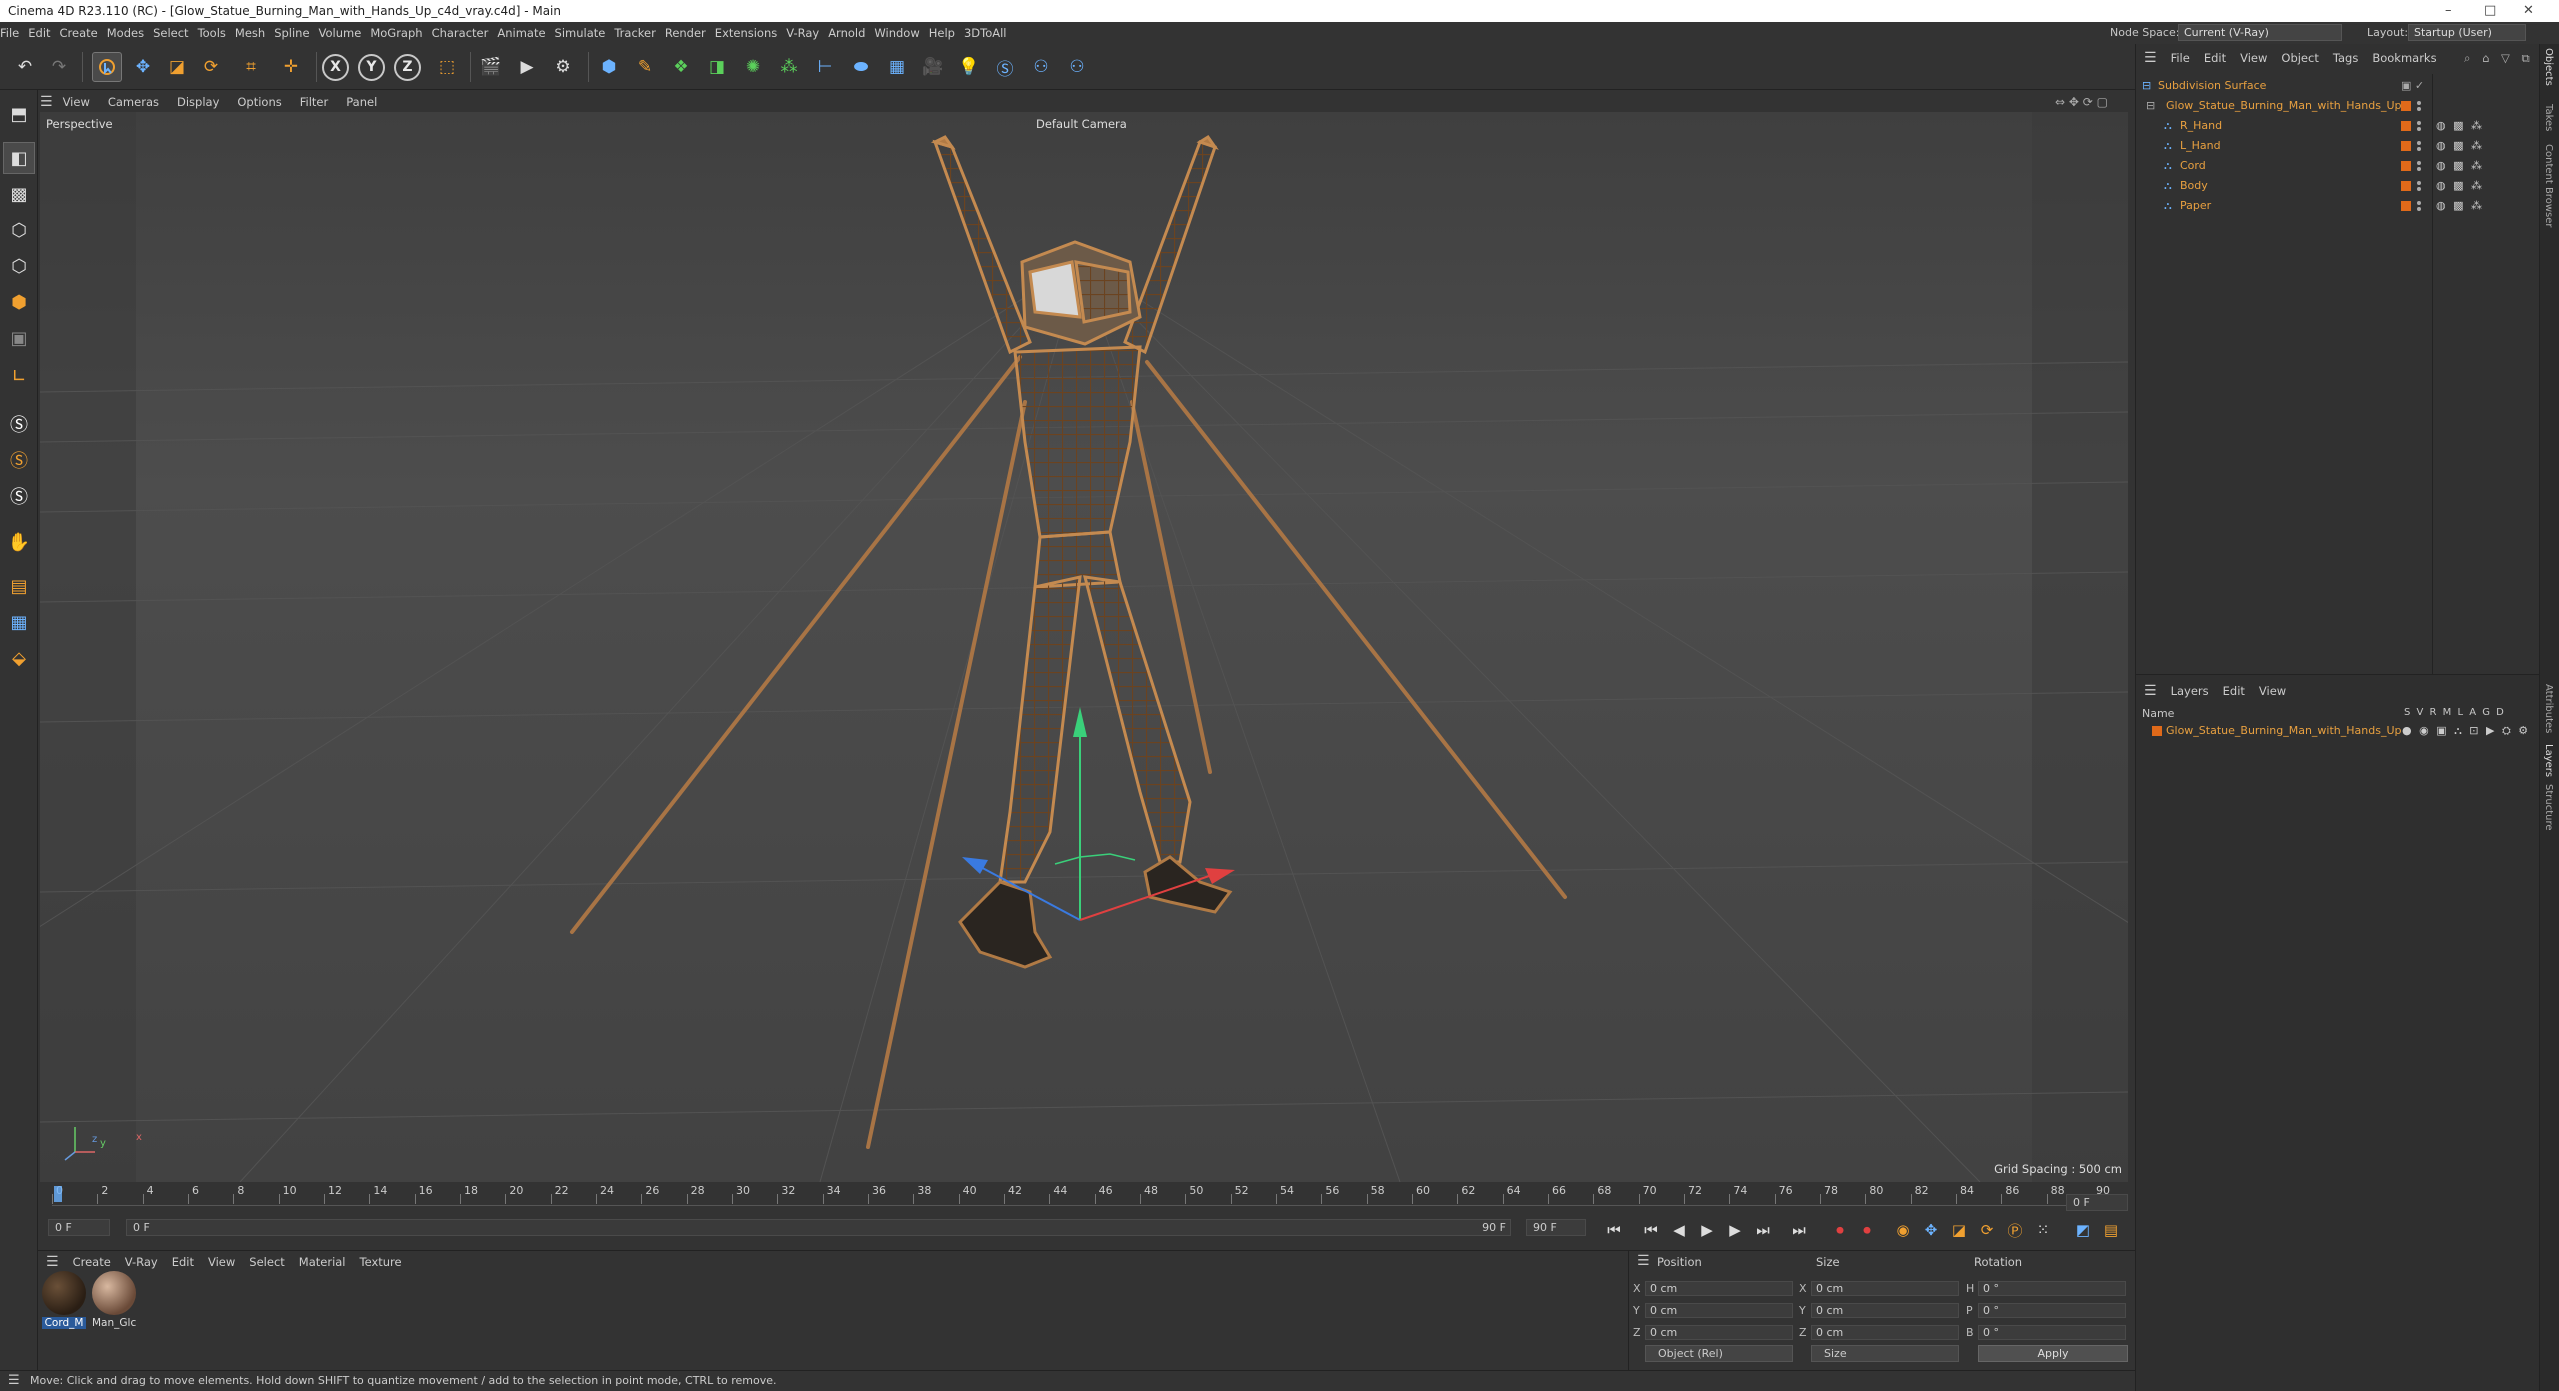 Image resolution: width=2559 pixels, height=1391 pixels. Describe the element at coordinates (1735, 1230) in the screenshot. I see `next-frame-icon: ▶` at that location.